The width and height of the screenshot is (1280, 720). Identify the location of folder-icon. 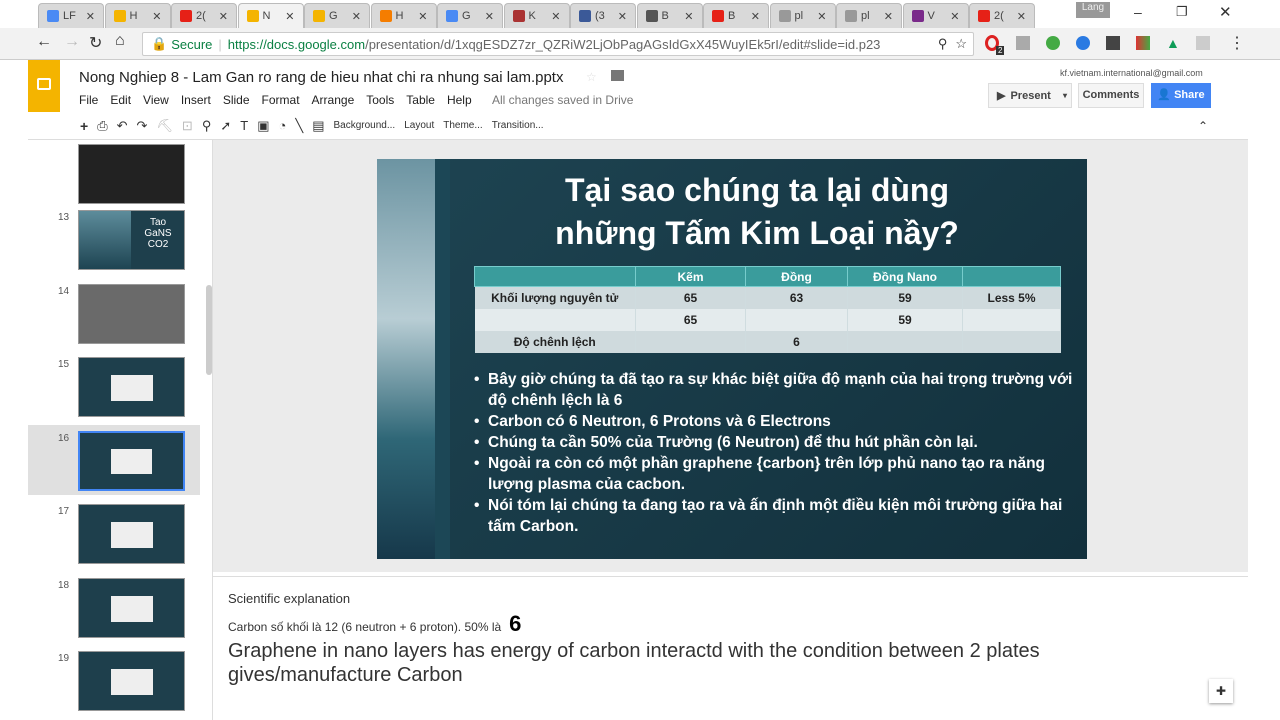
(617, 75).